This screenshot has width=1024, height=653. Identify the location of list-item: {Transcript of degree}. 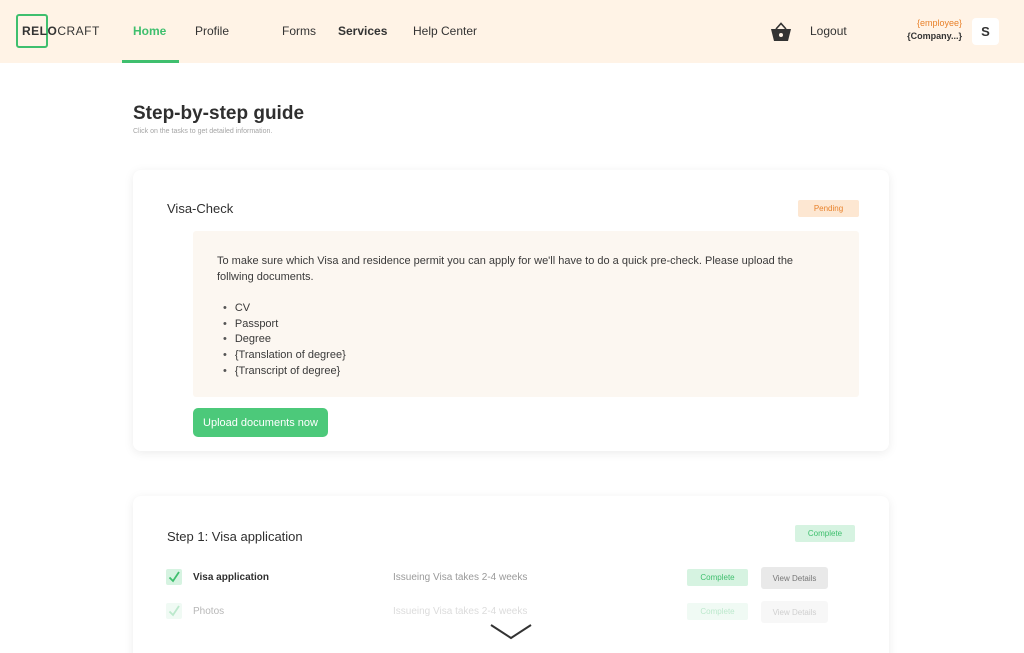
(284, 372).